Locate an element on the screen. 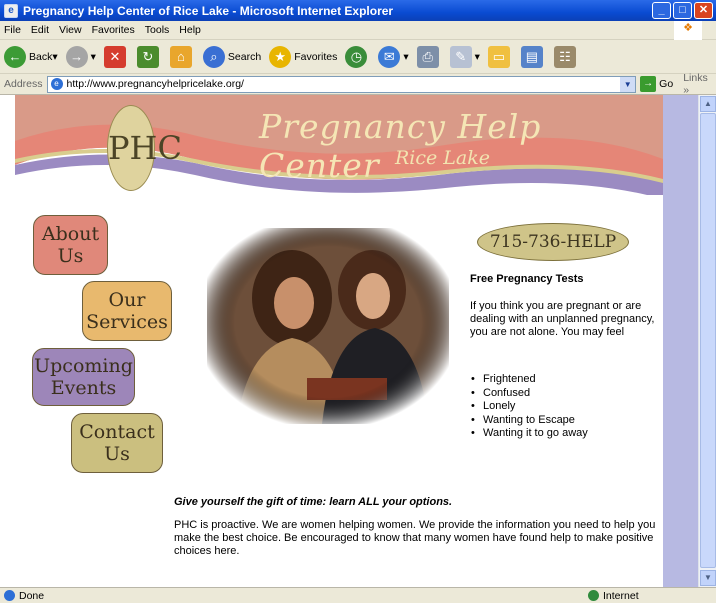 The width and height of the screenshot is (716, 603). globe-icon is located at coordinates (593, 595).